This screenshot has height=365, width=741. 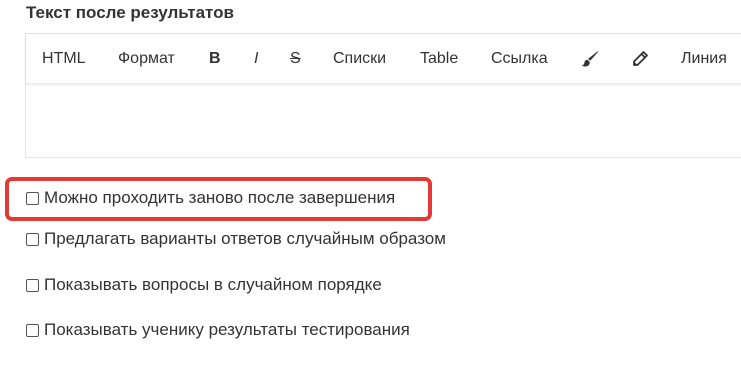 What do you see at coordinates (359, 59) in the screenshot?
I see `lists-button: Списки` at bounding box center [359, 59].